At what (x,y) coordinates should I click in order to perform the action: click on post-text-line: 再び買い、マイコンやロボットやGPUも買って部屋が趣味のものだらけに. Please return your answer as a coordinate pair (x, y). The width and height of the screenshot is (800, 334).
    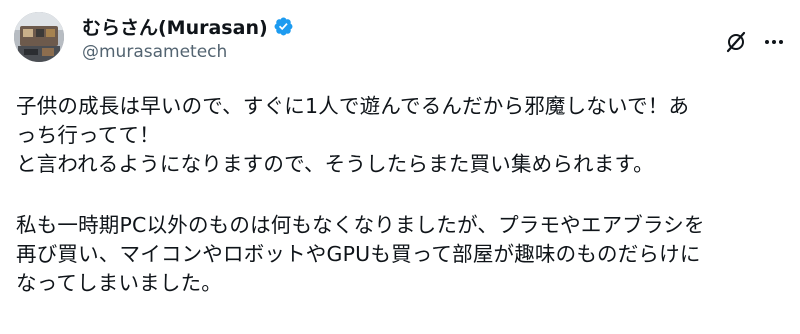
    Looking at the image, I should click on (358, 254).